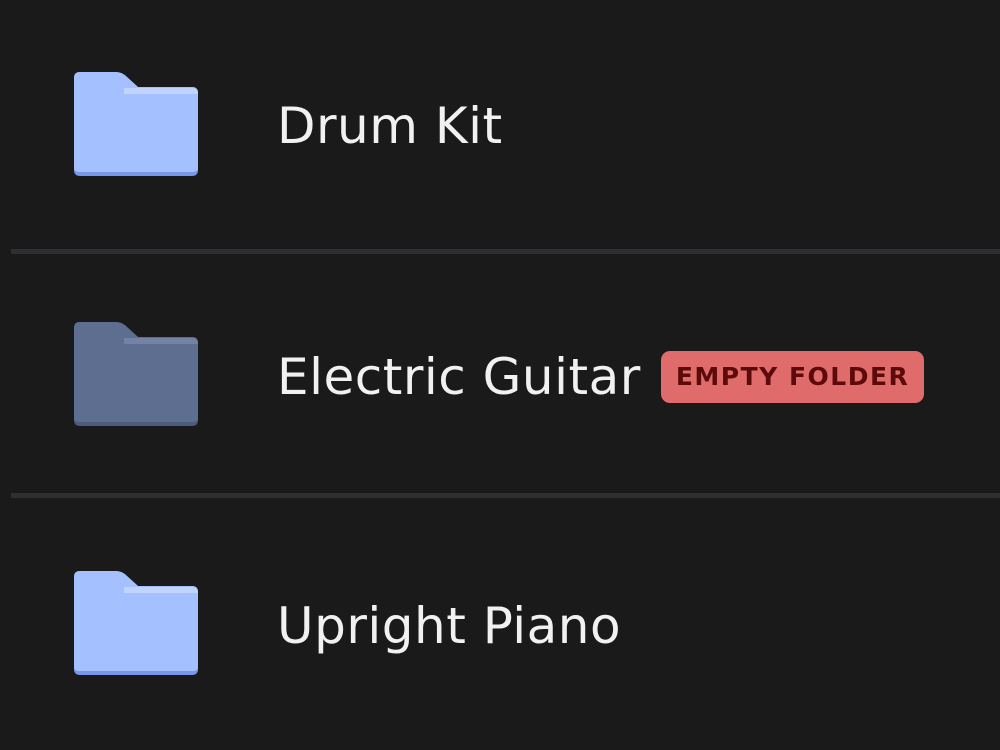  I want to click on folder-name: Electric Guitar, so click(459, 377).